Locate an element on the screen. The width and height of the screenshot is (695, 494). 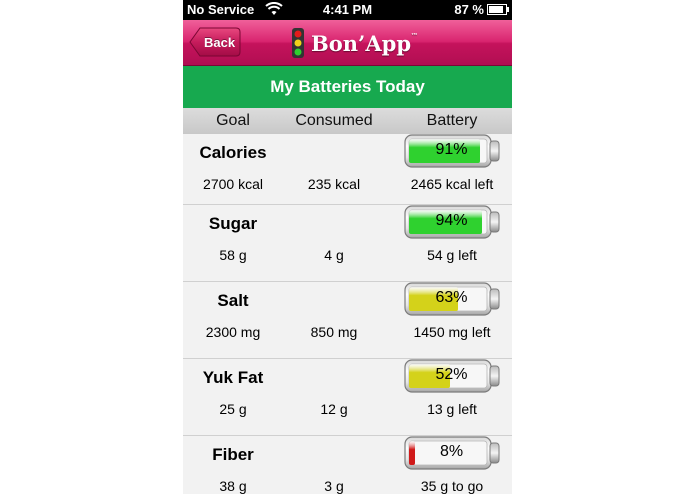
goal-value: 2300 mg is located at coordinates (233, 332).